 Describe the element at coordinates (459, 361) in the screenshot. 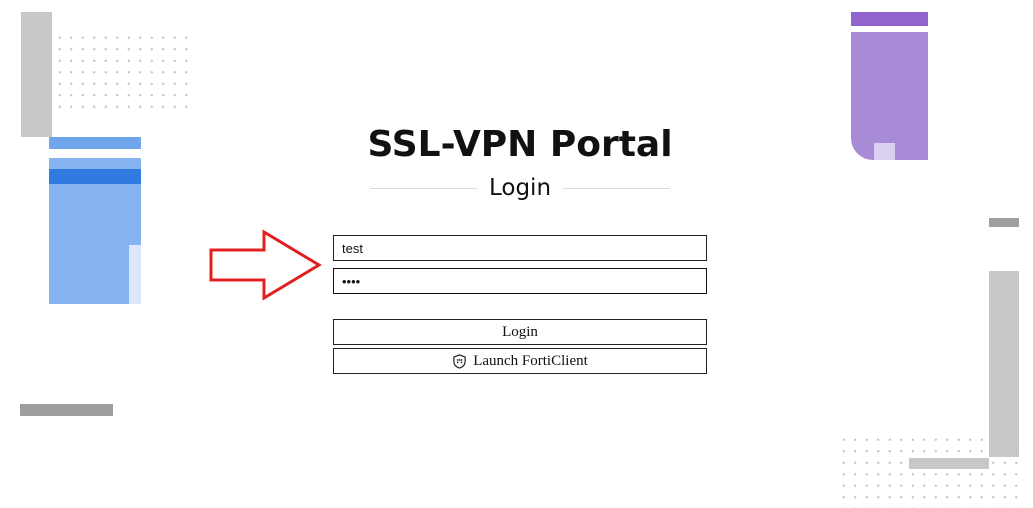

I see `shield-icon` at that location.